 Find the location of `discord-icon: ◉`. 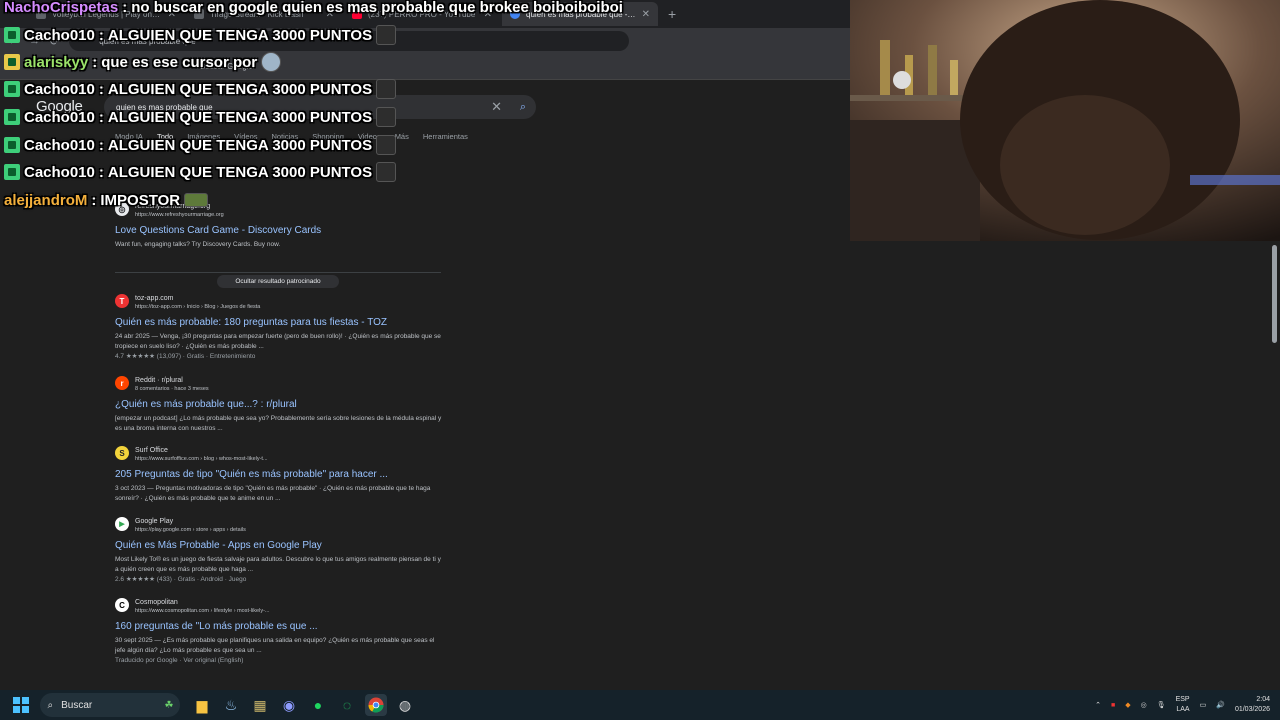

discord-icon: ◉ is located at coordinates (289, 705).